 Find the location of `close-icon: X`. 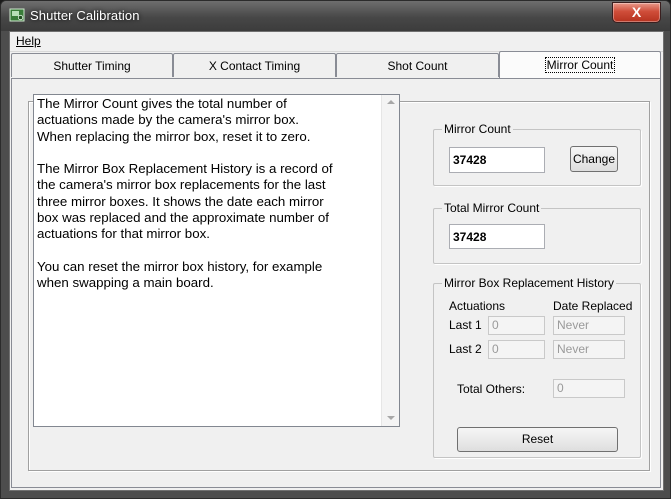

close-icon: X is located at coordinates (636, 12).